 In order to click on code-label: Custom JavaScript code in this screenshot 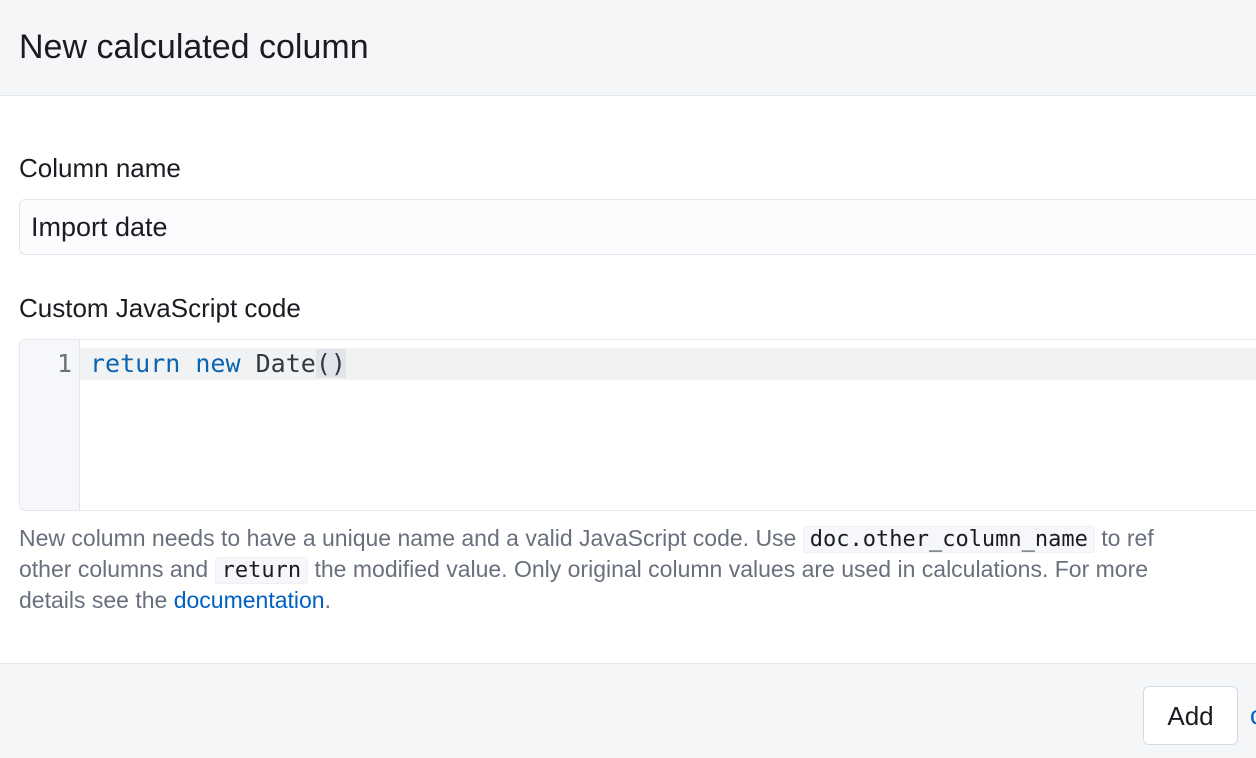, I will do `click(160, 308)`.